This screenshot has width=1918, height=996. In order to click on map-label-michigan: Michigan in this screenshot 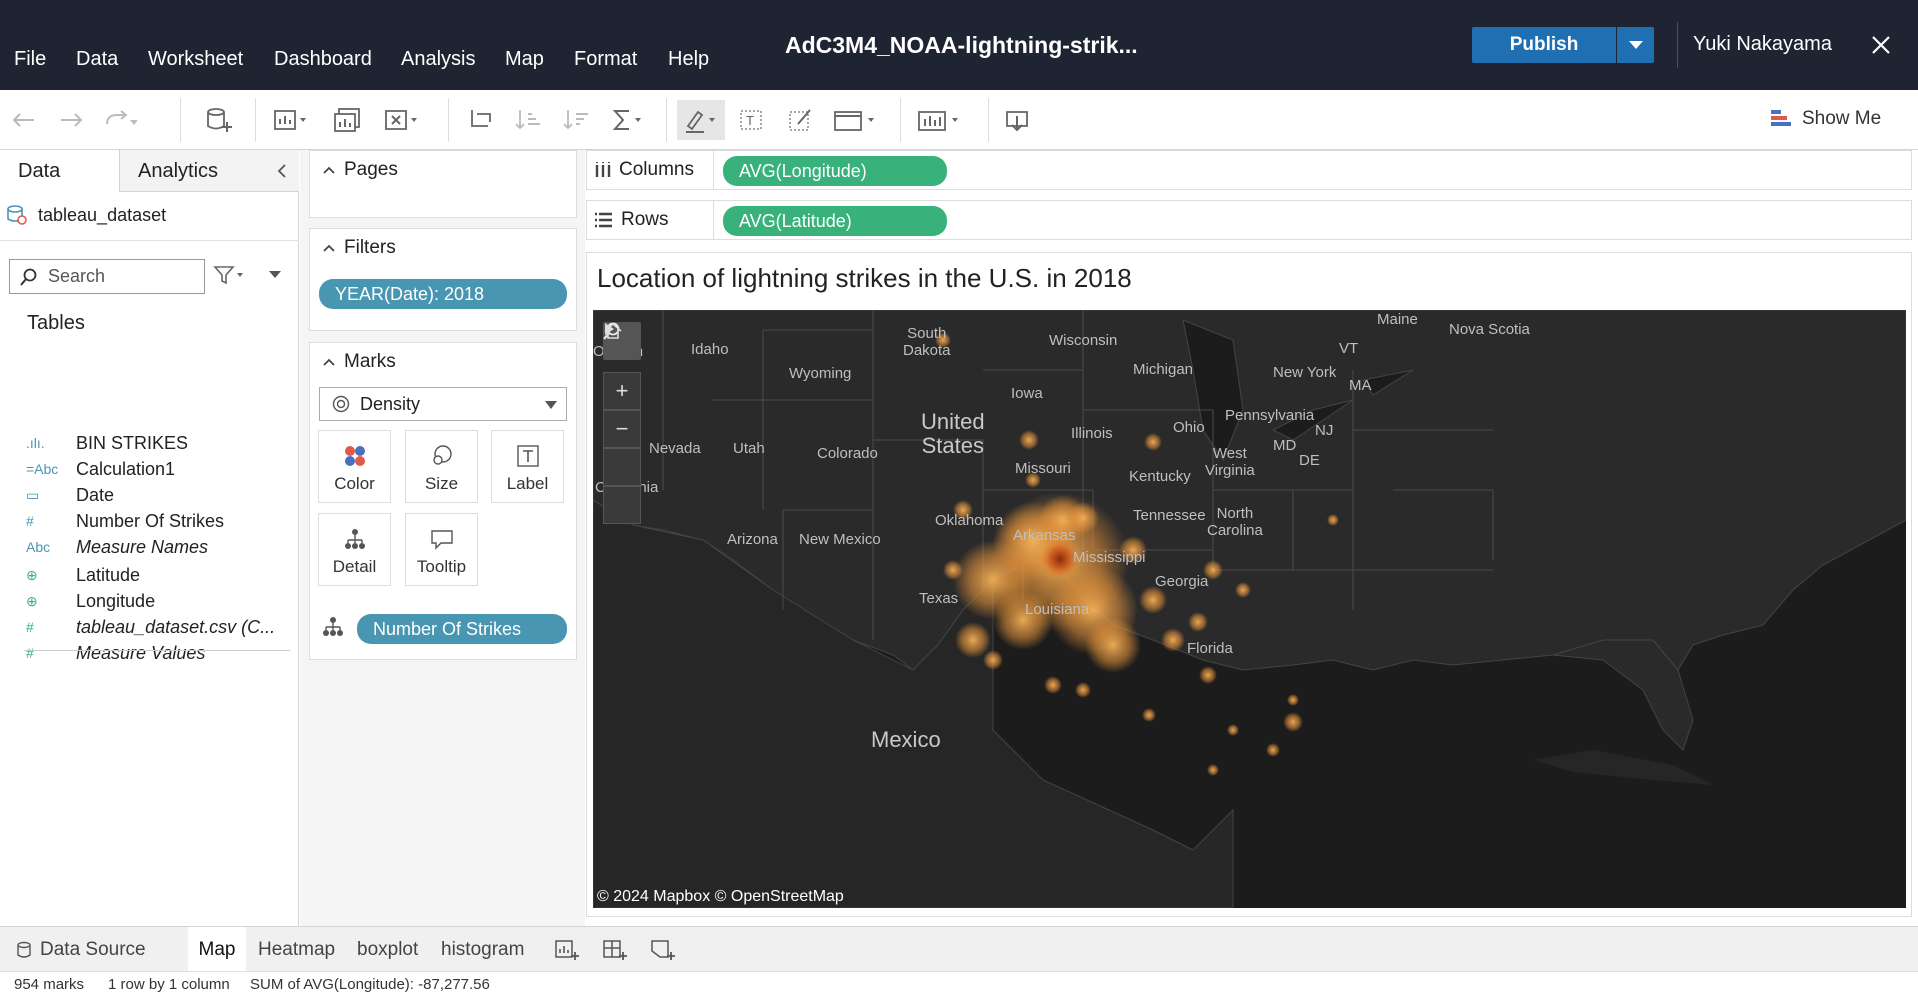, I will do `click(1163, 369)`.